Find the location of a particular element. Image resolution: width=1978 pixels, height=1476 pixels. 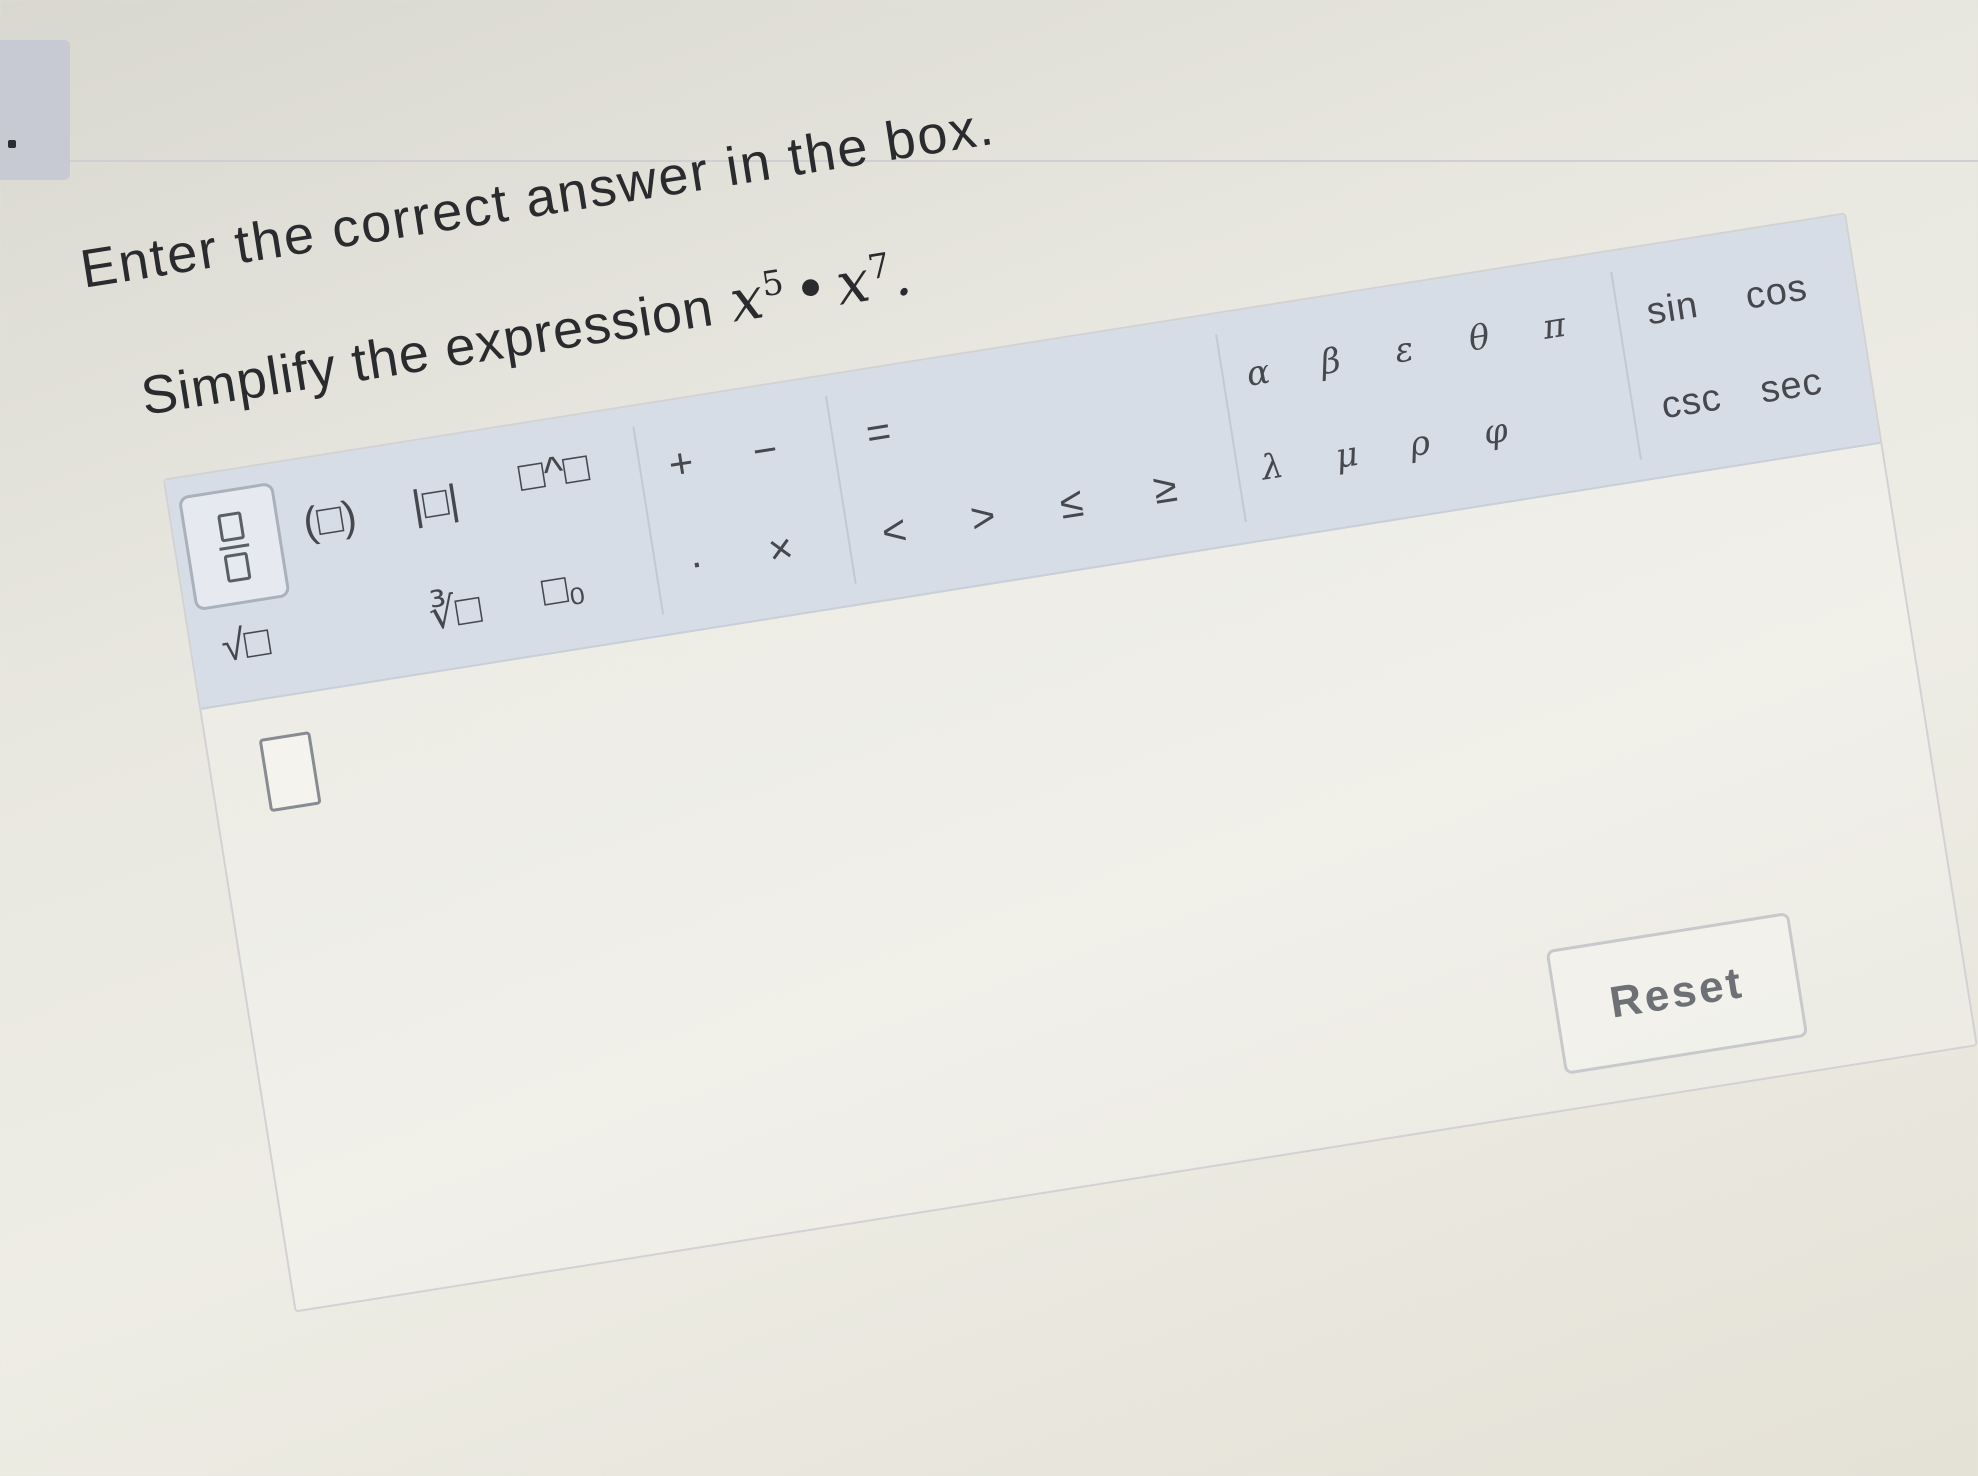

subscript-button: □₀ is located at coordinates (563, 589).